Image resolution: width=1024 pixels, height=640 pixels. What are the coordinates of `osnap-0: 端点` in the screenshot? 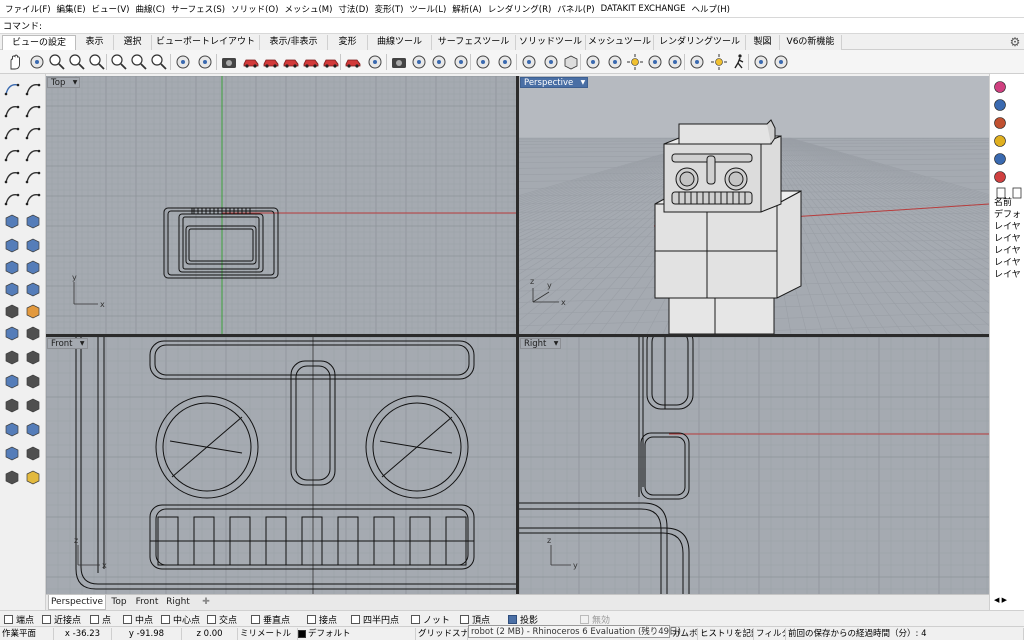 It's located at (19, 619).